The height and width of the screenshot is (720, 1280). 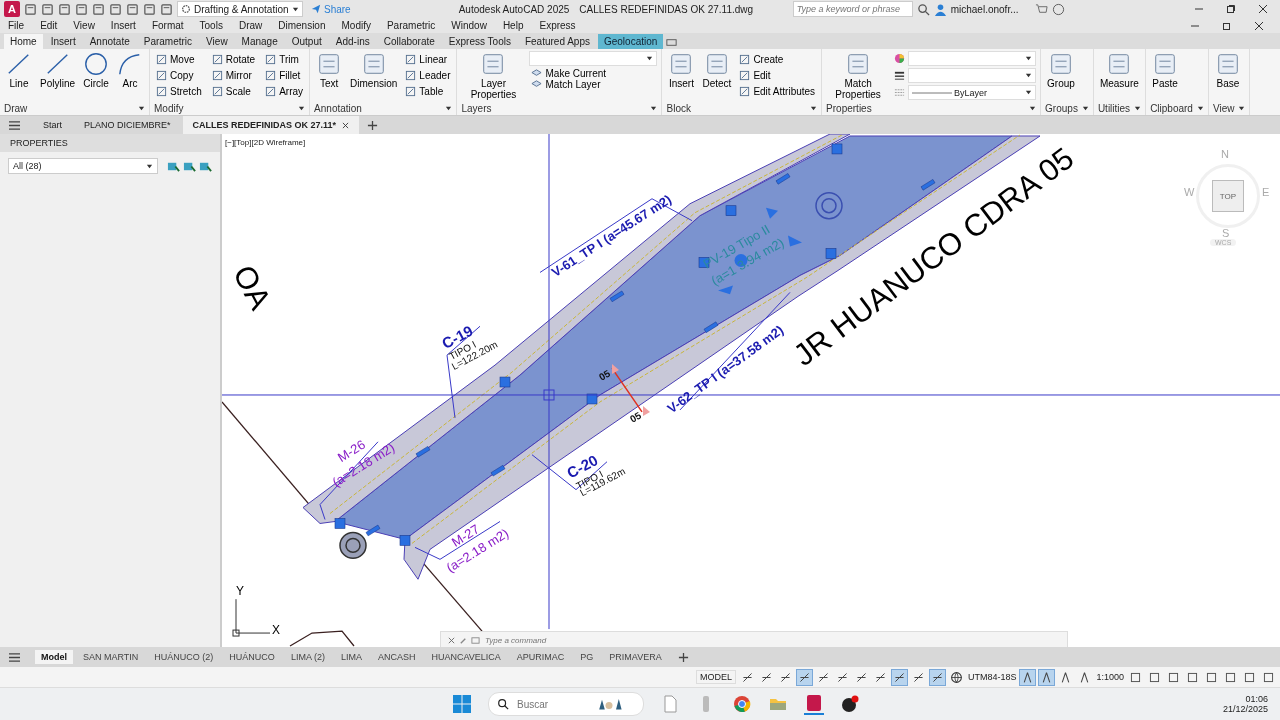 I want to click on ribbon-button: Rotate, so click(x=233, y=59).